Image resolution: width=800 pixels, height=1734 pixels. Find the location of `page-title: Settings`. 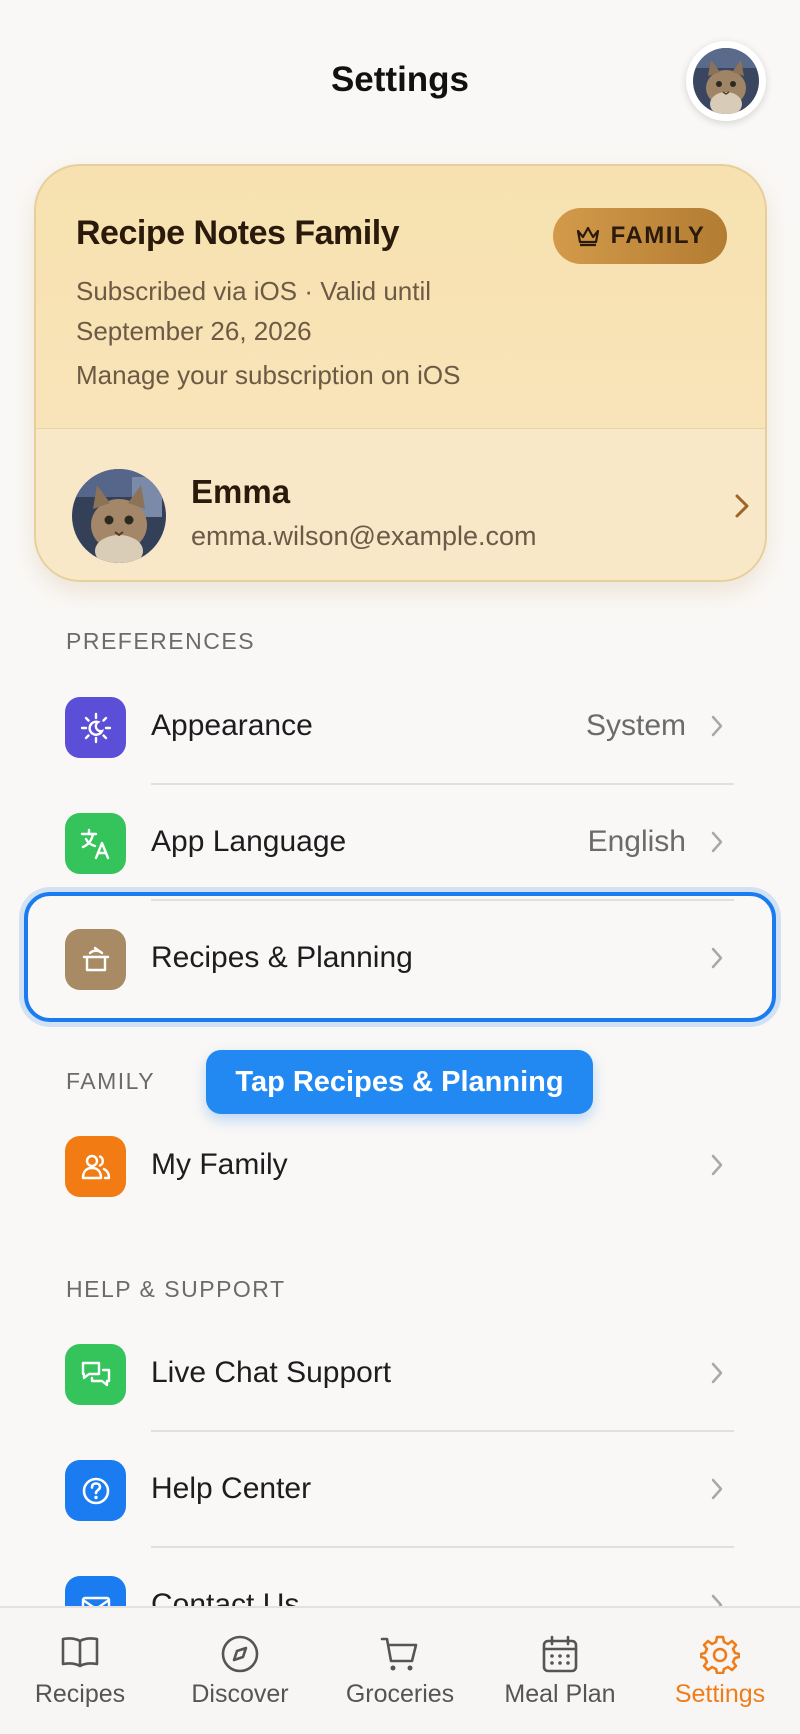

page-title: Settings is located at coordinates (400, 79).